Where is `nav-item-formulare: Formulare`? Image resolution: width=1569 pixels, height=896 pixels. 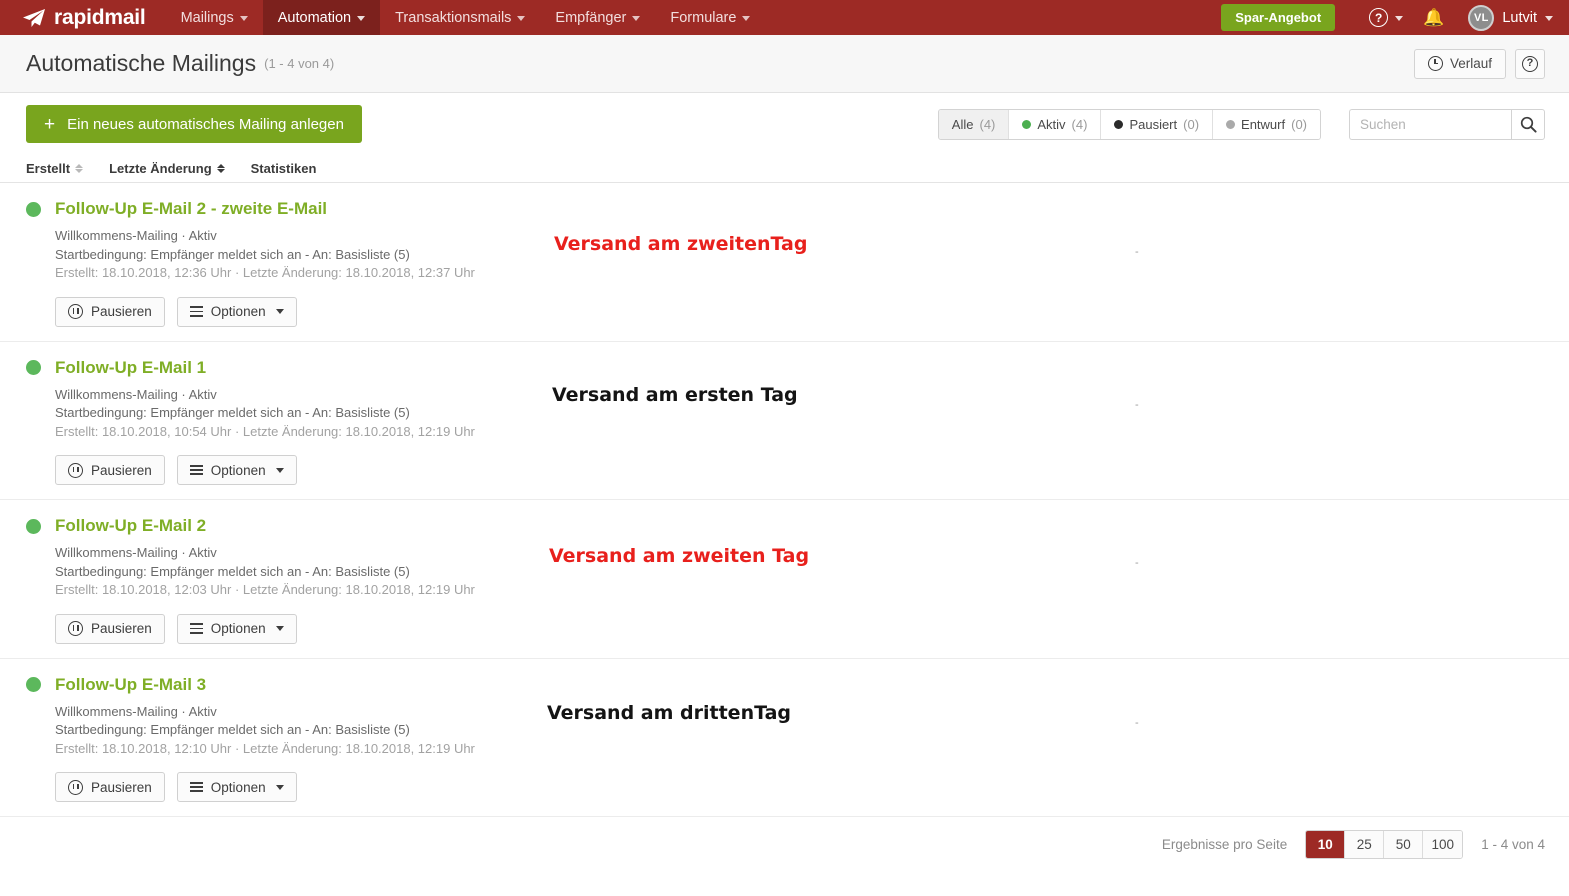 nav-item-formulare: Formulare is located at coordinates (710, 17).